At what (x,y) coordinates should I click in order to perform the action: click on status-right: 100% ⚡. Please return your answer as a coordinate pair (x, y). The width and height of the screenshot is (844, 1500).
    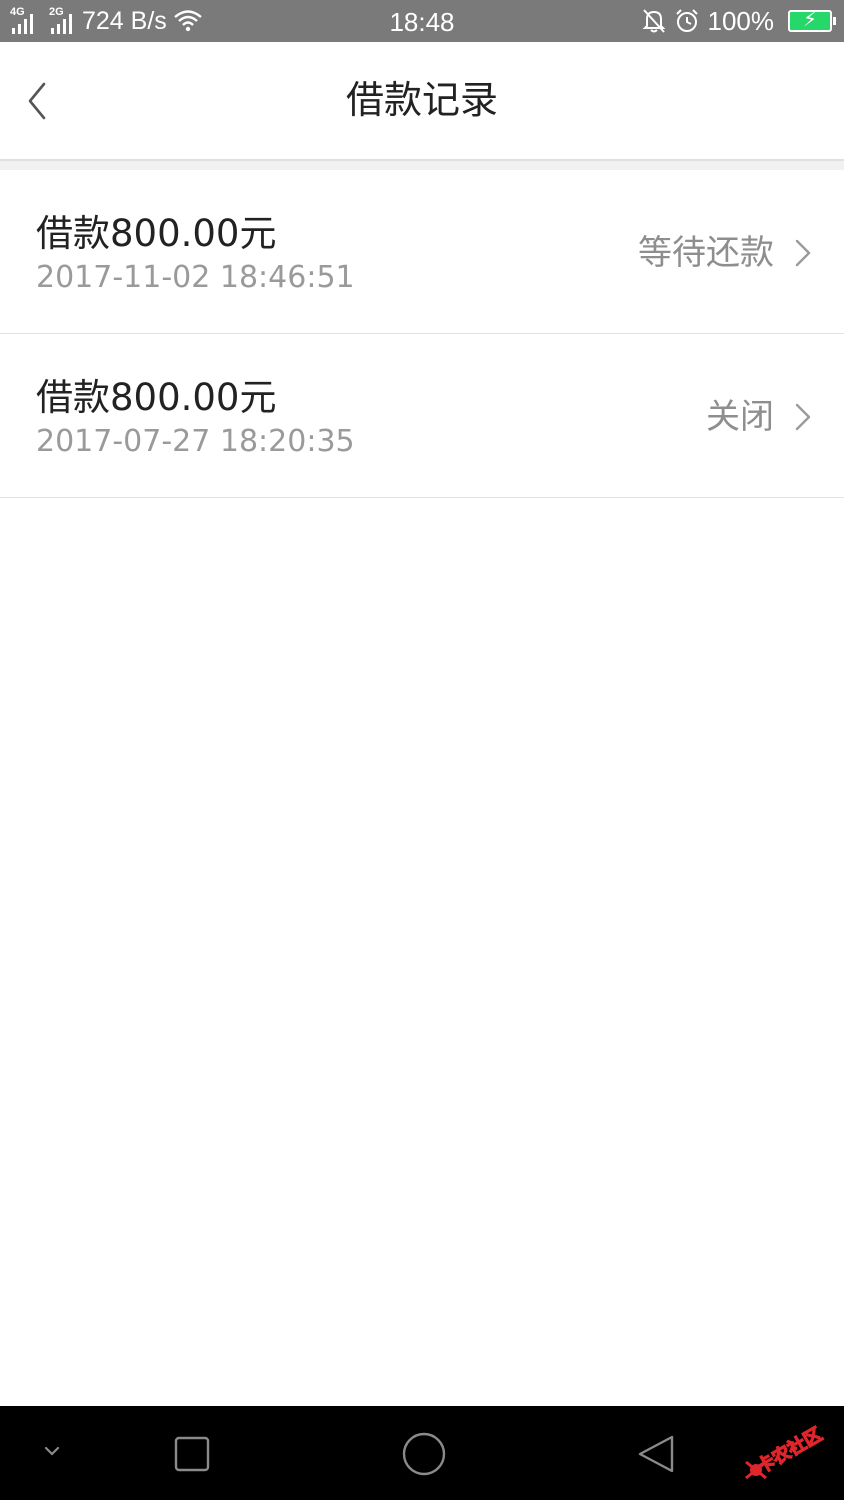
    Looking at the image, I should click on (739, 21).